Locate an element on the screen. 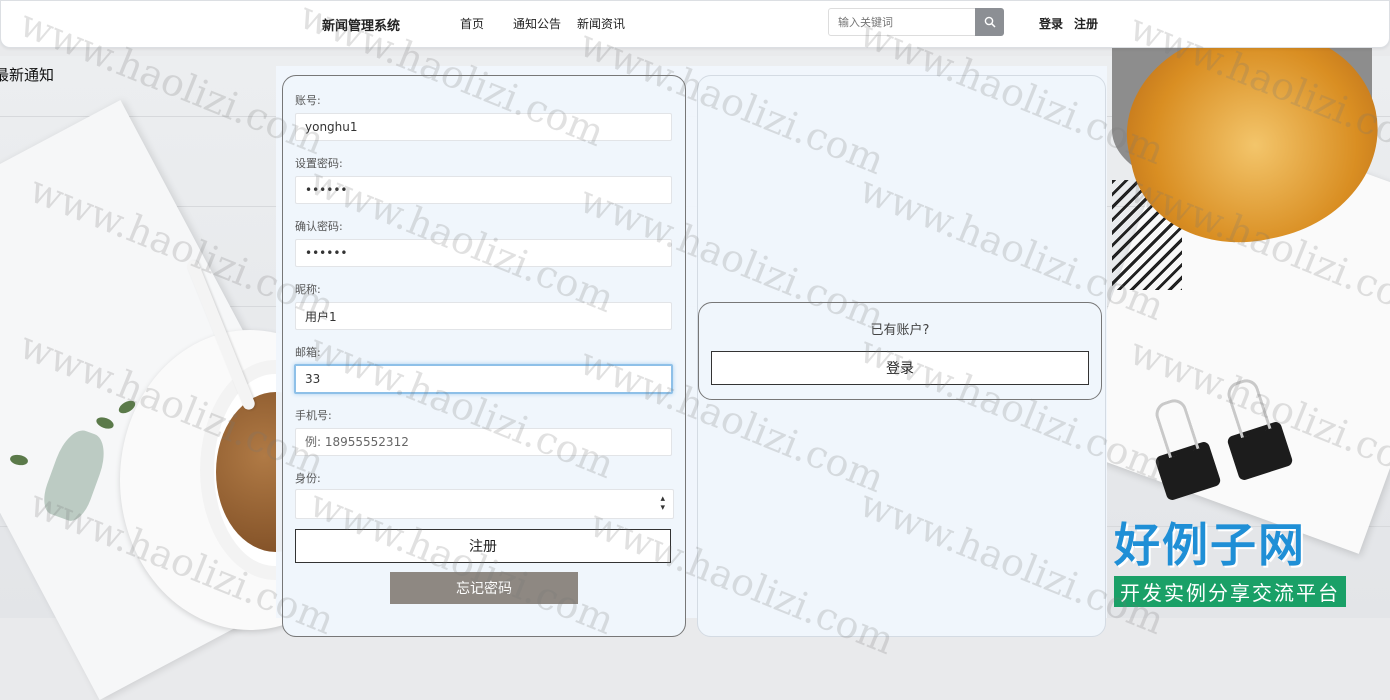 This screenshot has width=1390, height=700. password-input is located at coordinates (483, 190).